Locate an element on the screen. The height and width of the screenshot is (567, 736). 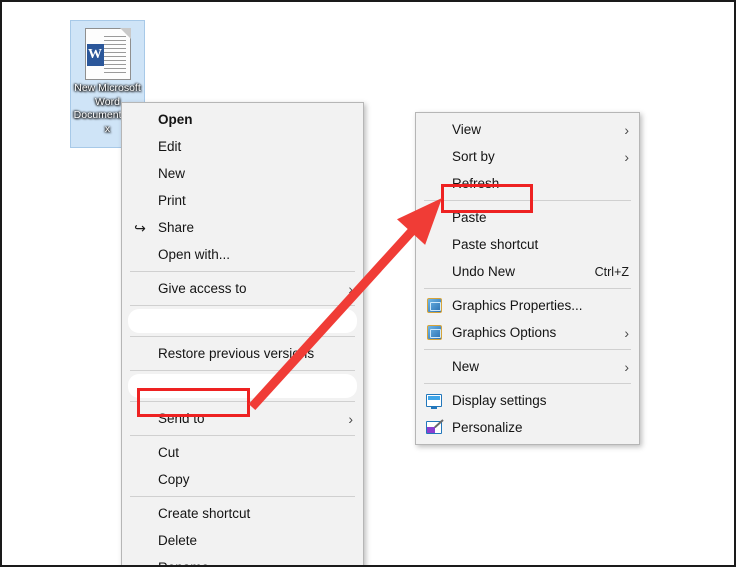
monitor-brush-glyph is located at coordinates (434, 427).